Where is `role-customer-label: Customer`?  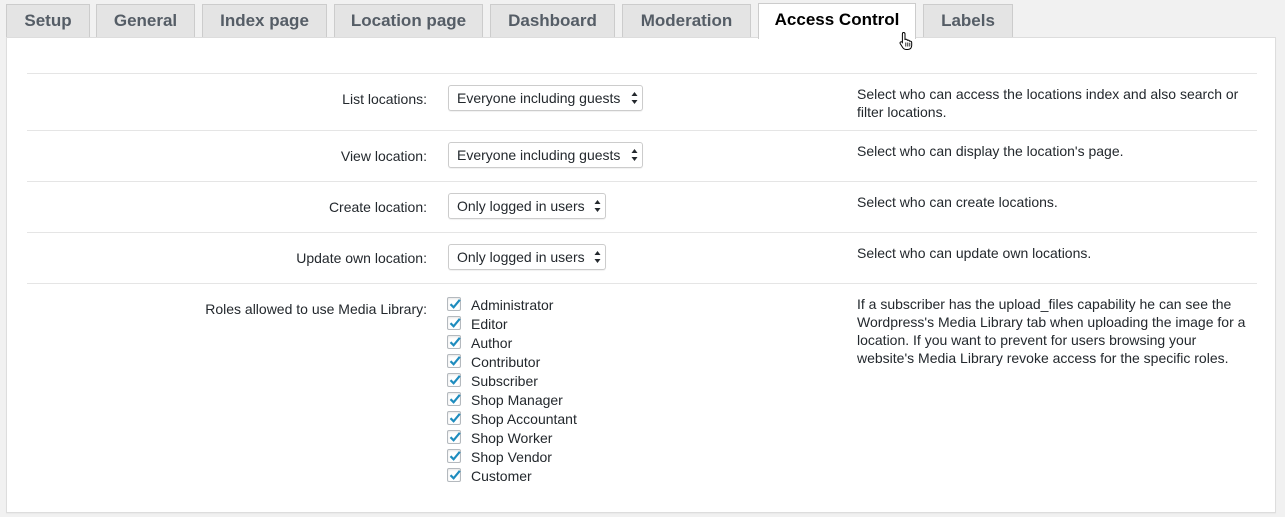 role-customer-label: Customer is located at coordinates (501, 476).